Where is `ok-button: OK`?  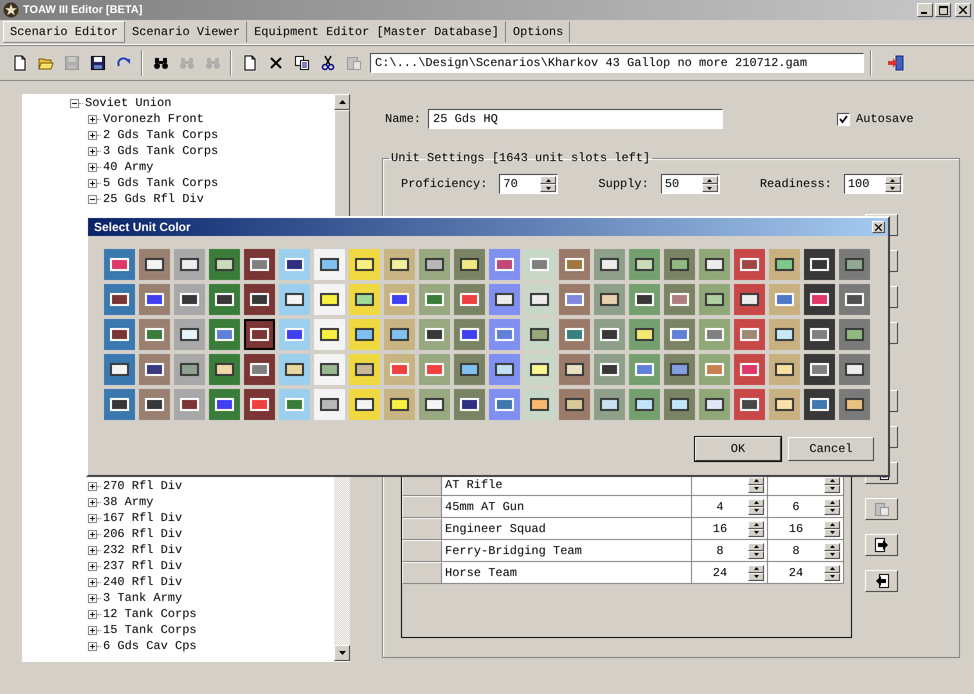 ok-button: OK is located at coordinates (738, 449).